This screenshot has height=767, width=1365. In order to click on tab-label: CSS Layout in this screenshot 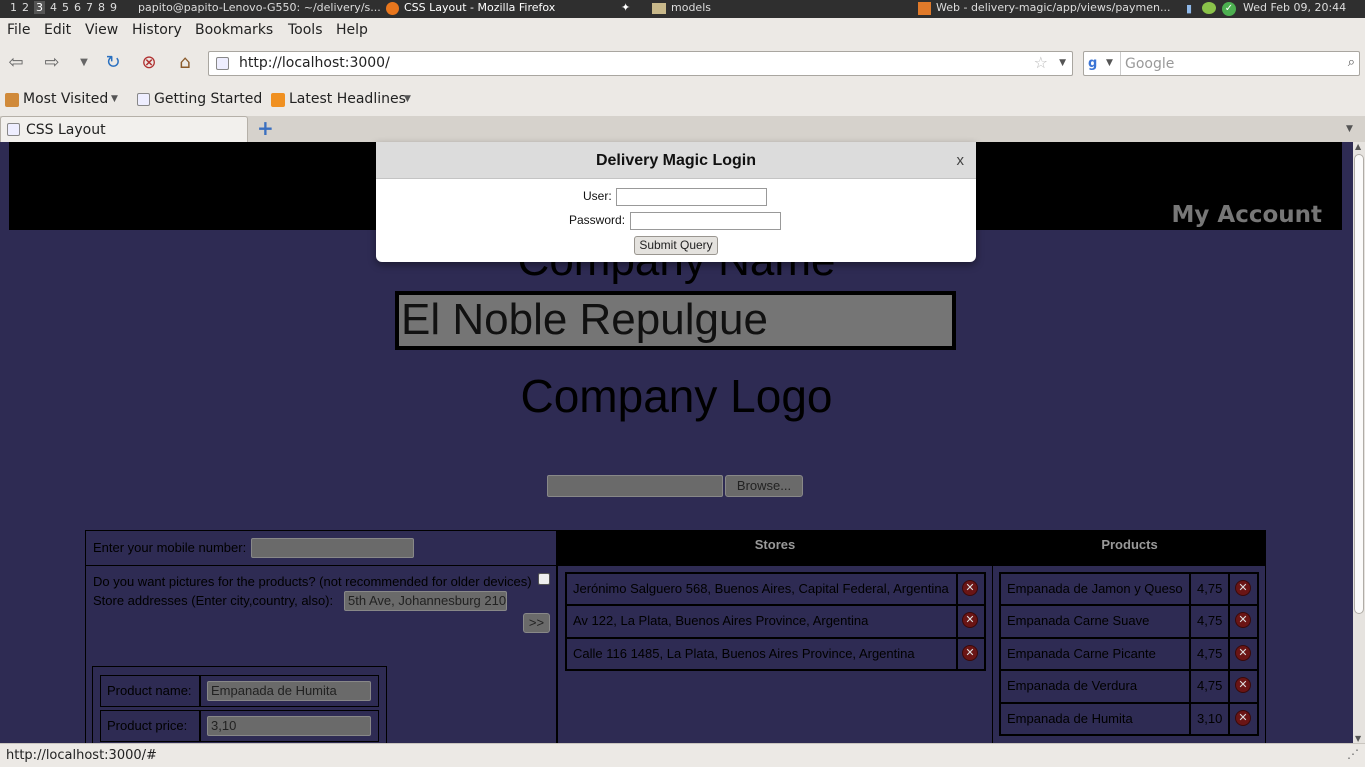, I will do `click(66, 130)`.